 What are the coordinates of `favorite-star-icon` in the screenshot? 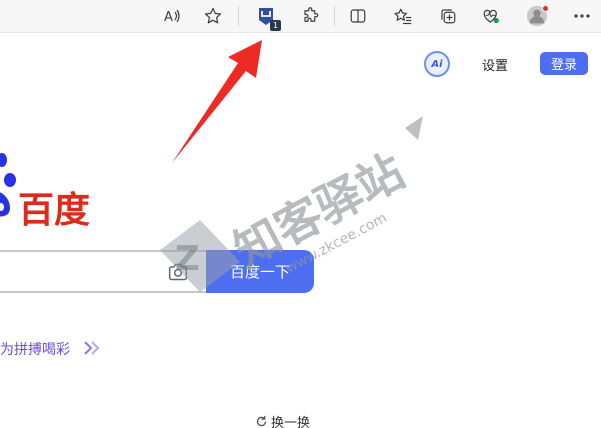 It's located at (213, 16).